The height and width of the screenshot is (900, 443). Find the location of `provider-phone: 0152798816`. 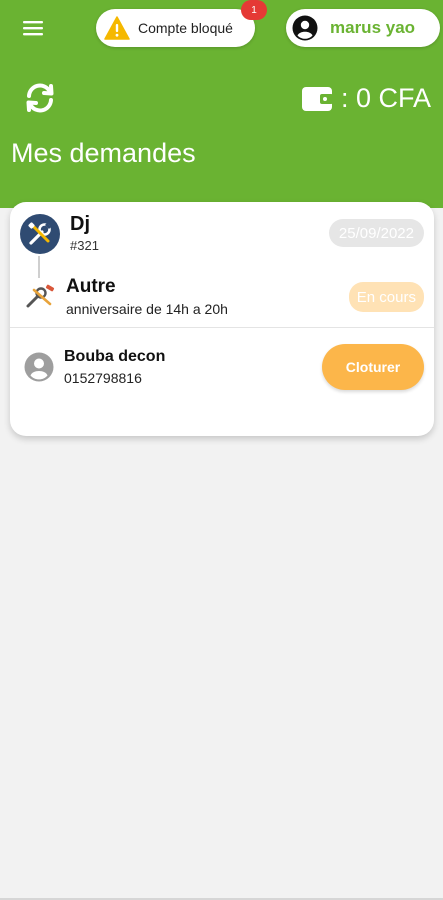

provider-phone: 0152798816 is located at coordinates (103, 378).